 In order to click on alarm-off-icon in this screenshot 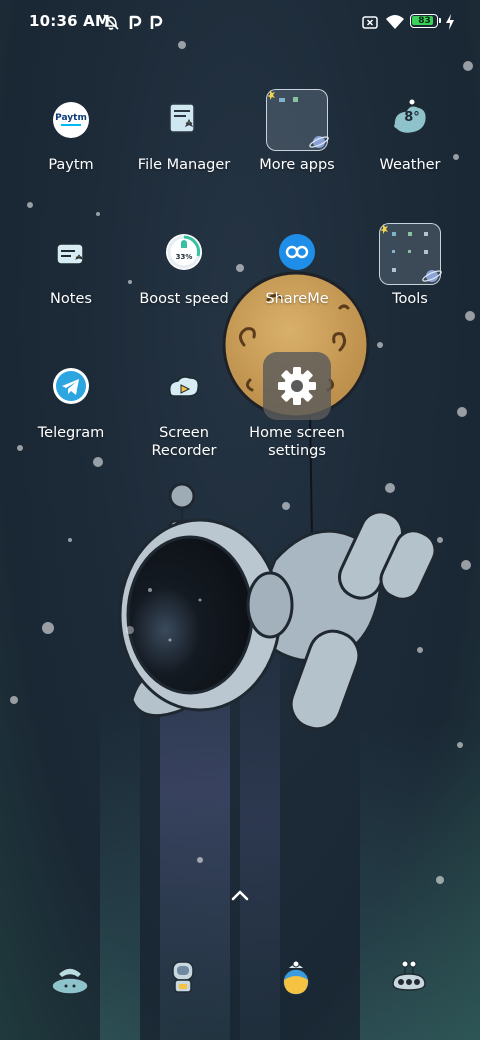, I will do `click(111, 22)`.